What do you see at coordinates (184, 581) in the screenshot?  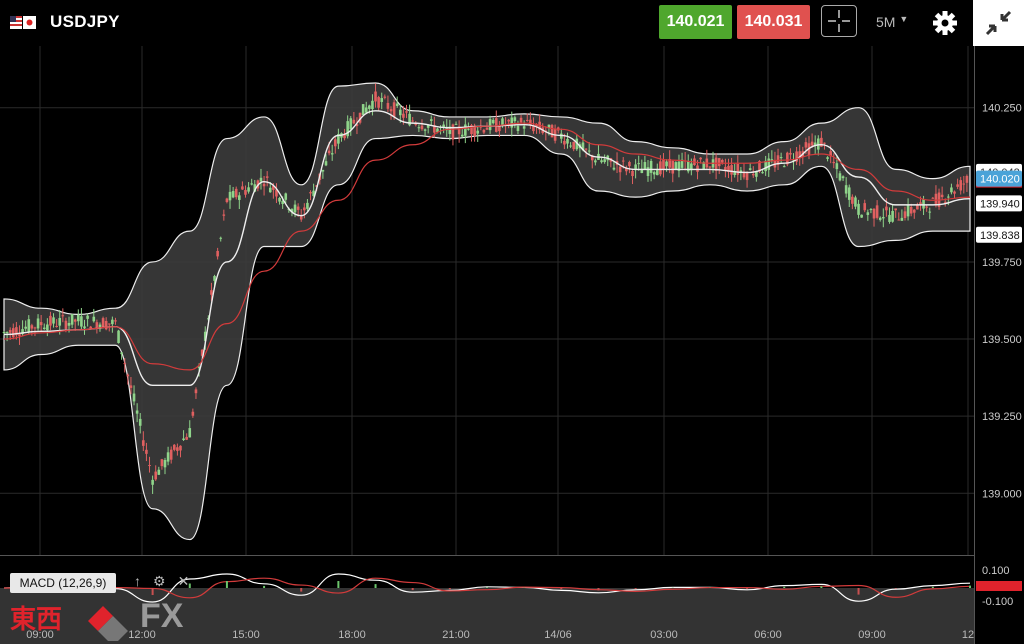 I see `close-icon: ✕` at bounding box center [184, 581].